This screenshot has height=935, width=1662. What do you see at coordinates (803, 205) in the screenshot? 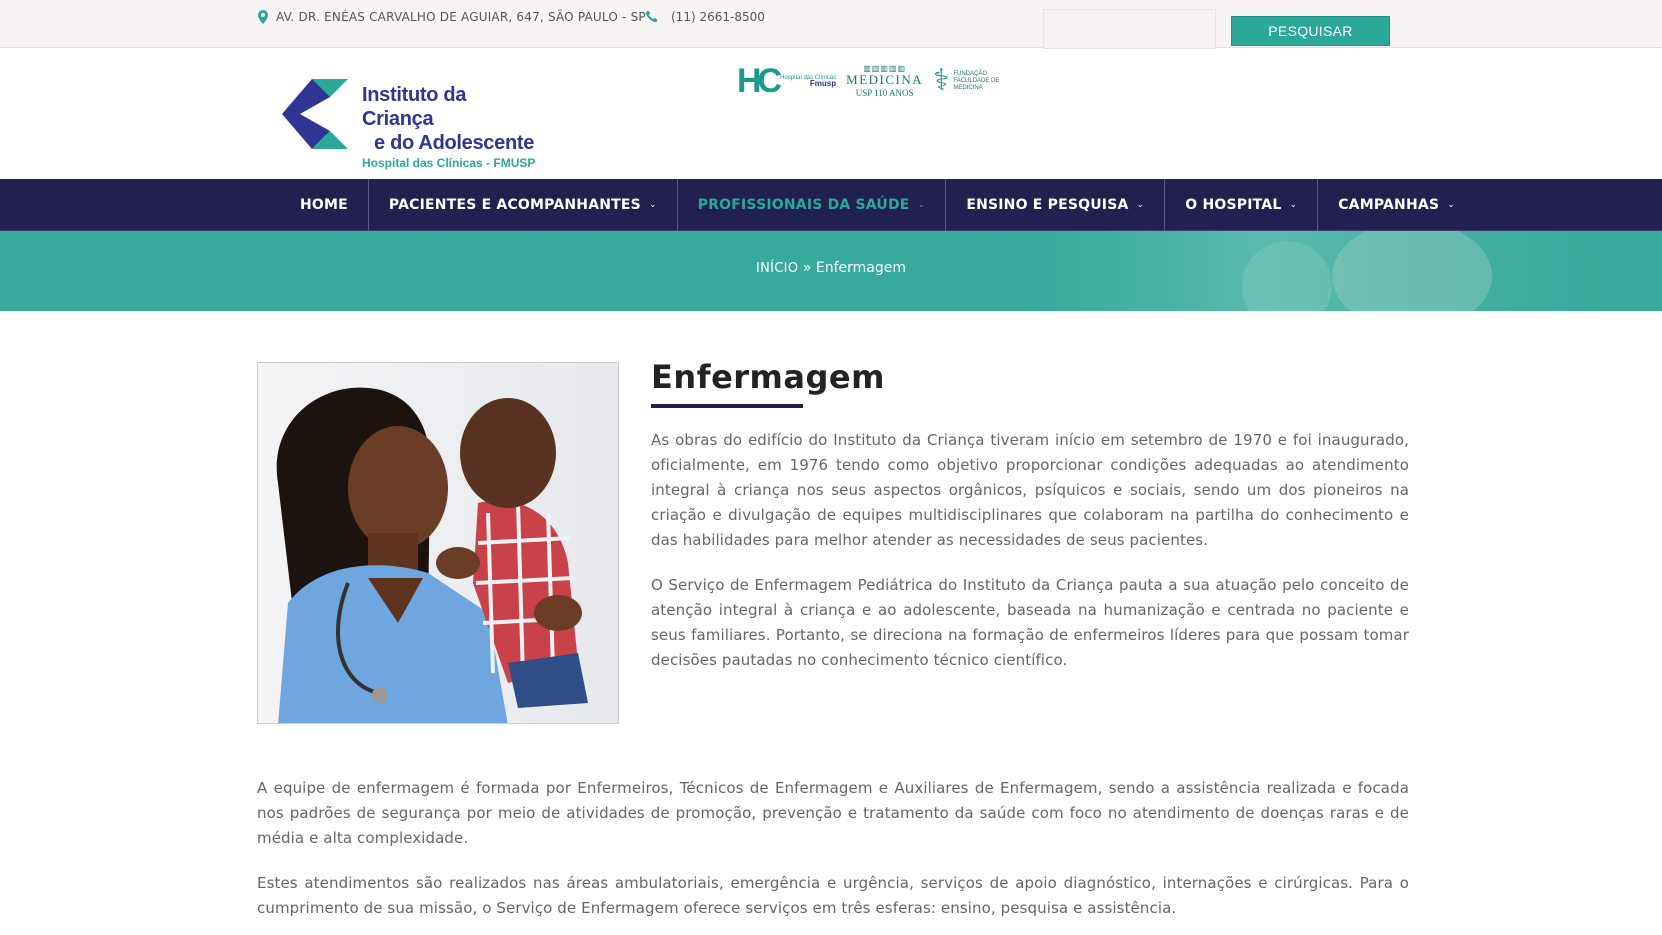
I see `nav-profissionais-label: PROFISSIONAIS DA SAÚDE` at bounding box center [803, 205].